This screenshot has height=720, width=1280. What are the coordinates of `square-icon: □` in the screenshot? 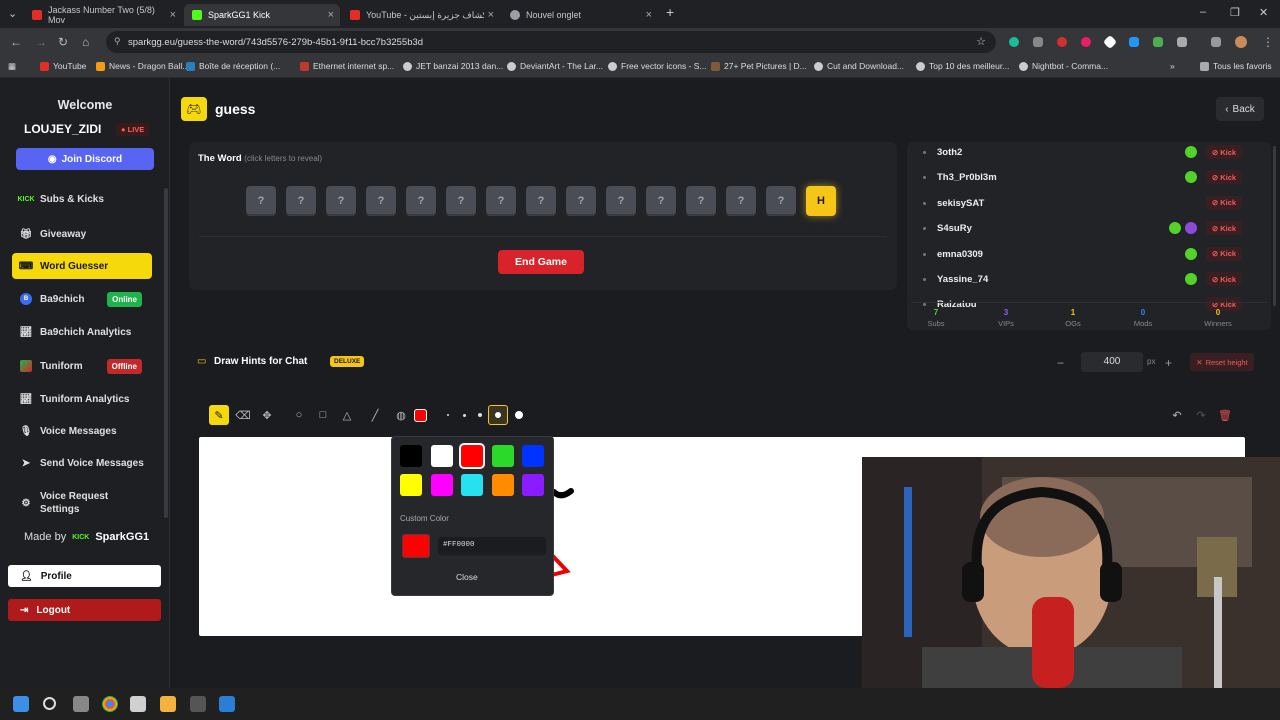 It's located at (323, 415).